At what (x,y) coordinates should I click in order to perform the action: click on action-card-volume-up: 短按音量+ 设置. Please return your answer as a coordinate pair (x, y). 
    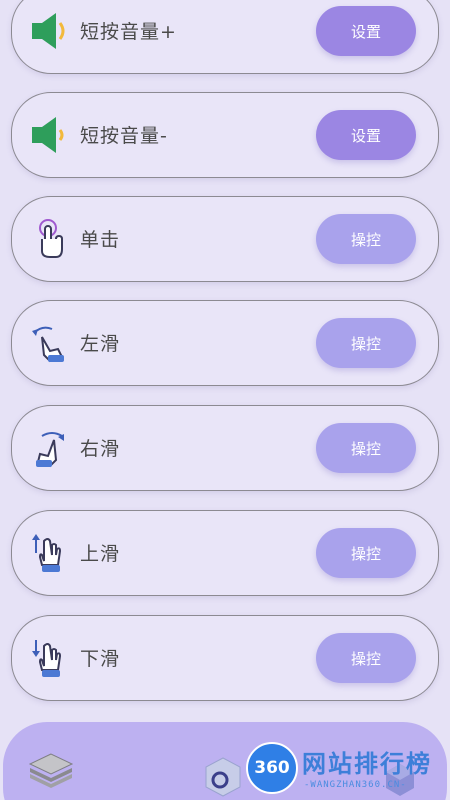
    Looking at the image, I should click on (225, 37).